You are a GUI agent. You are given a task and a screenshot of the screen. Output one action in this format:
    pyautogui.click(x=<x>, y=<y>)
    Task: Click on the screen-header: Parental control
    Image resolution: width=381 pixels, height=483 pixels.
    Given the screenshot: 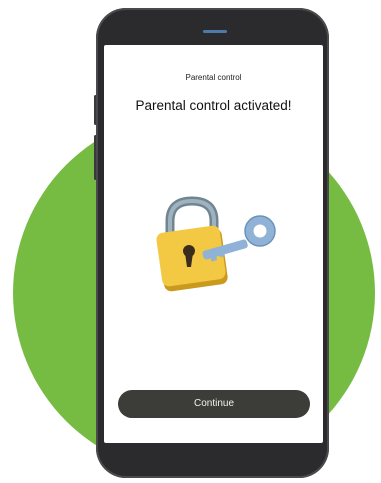 What is the action you would take?
    pyautogui.click(x=213, y=77)
    